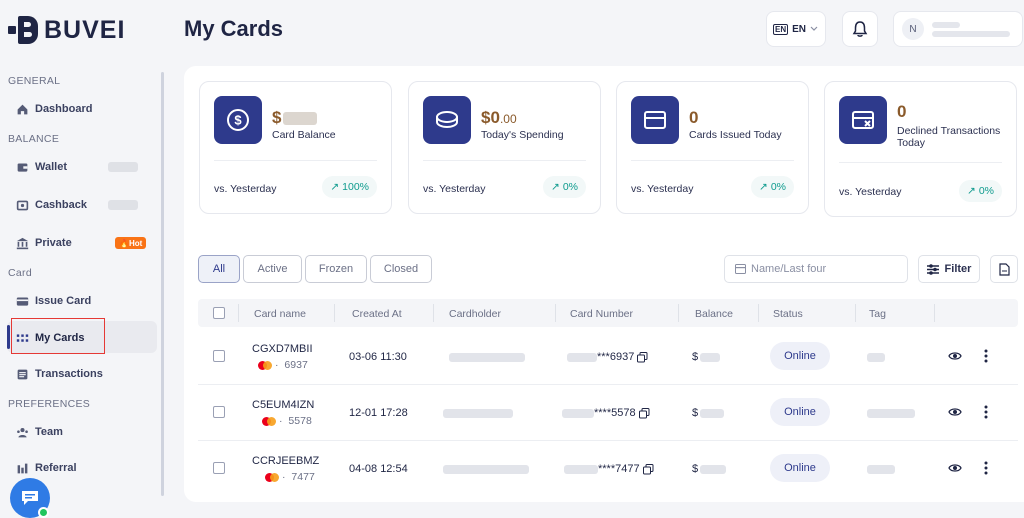  What do you see at coordinates (710, 357) in the screenshot?
I see `balance-amount` at bounding box center [710, 357].